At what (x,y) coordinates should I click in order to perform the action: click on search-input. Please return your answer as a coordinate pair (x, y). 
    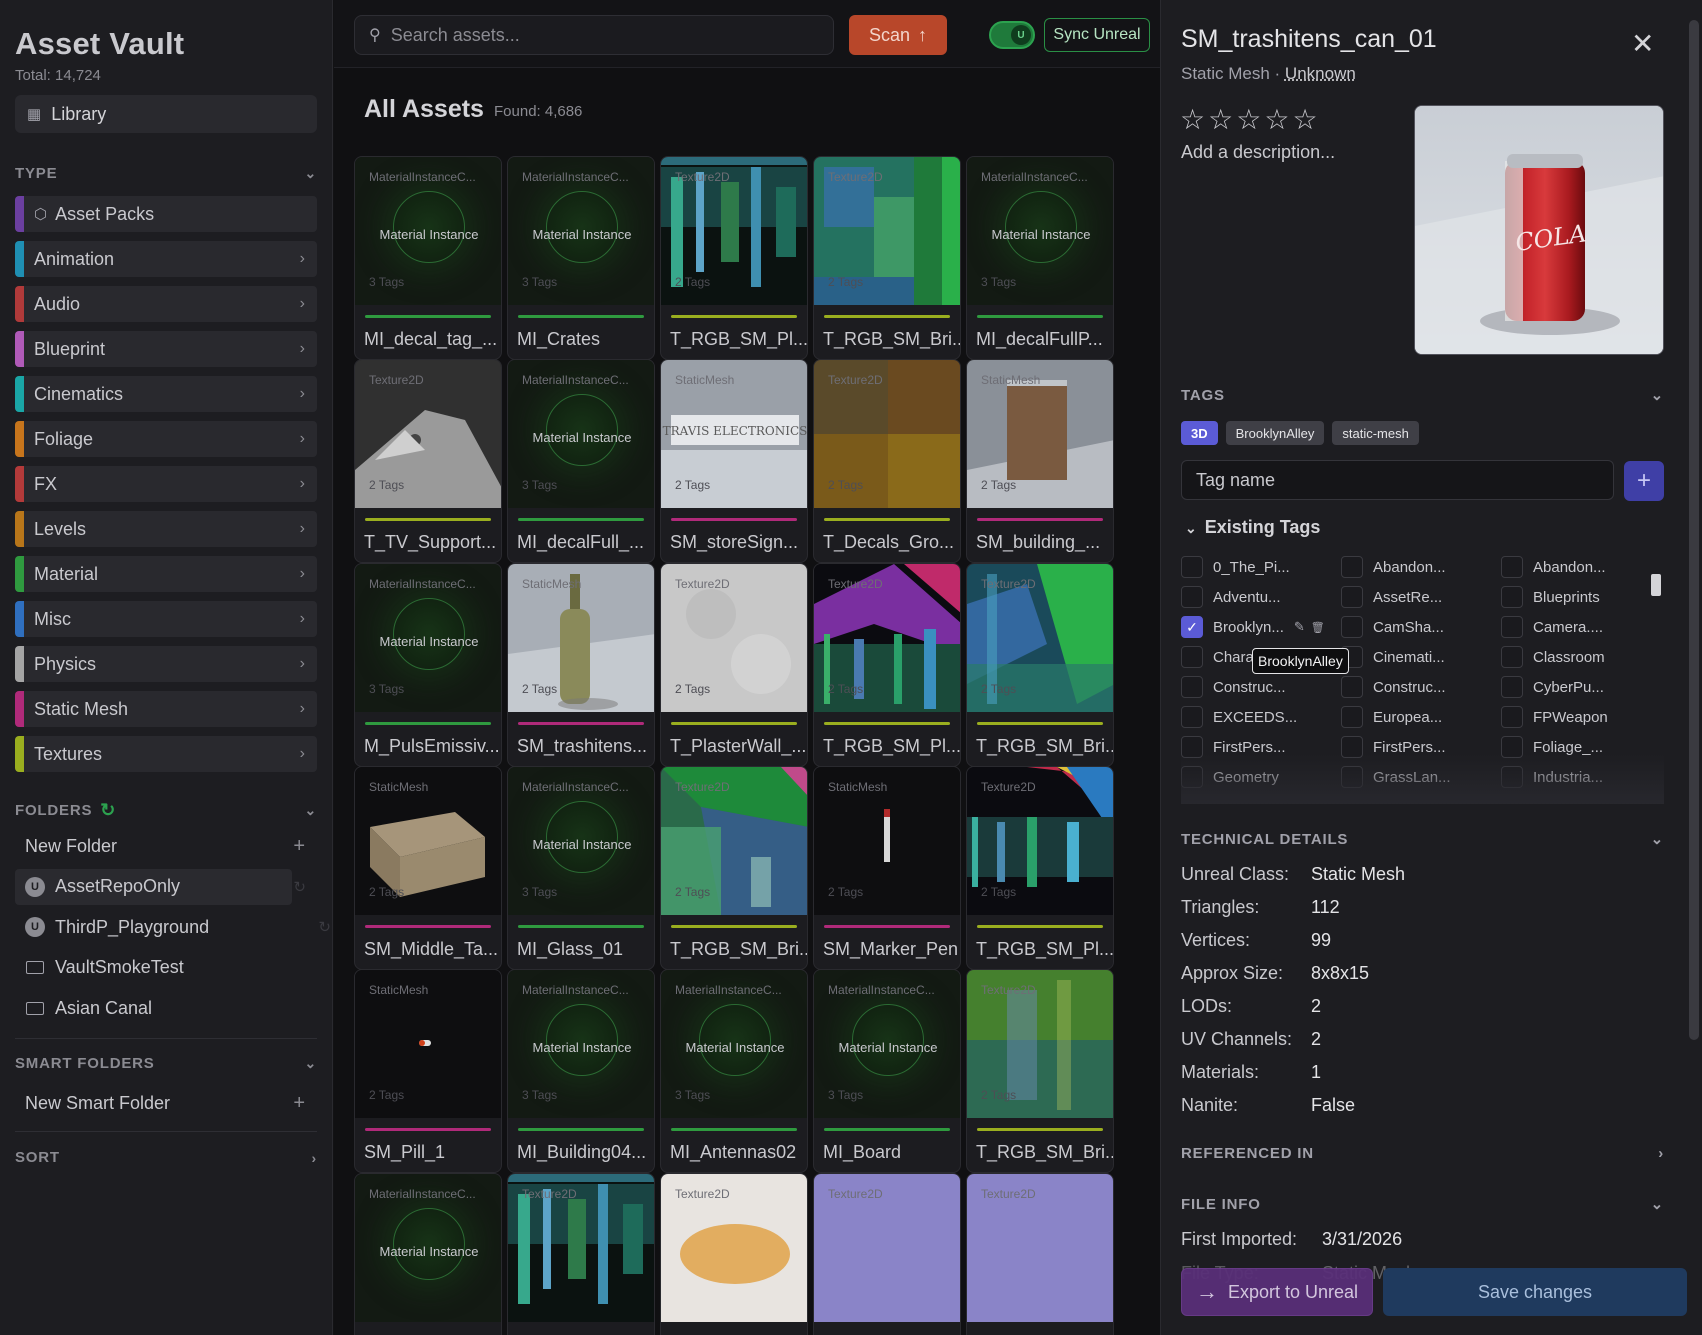
    Looking at the image, I should click on (590, 35).